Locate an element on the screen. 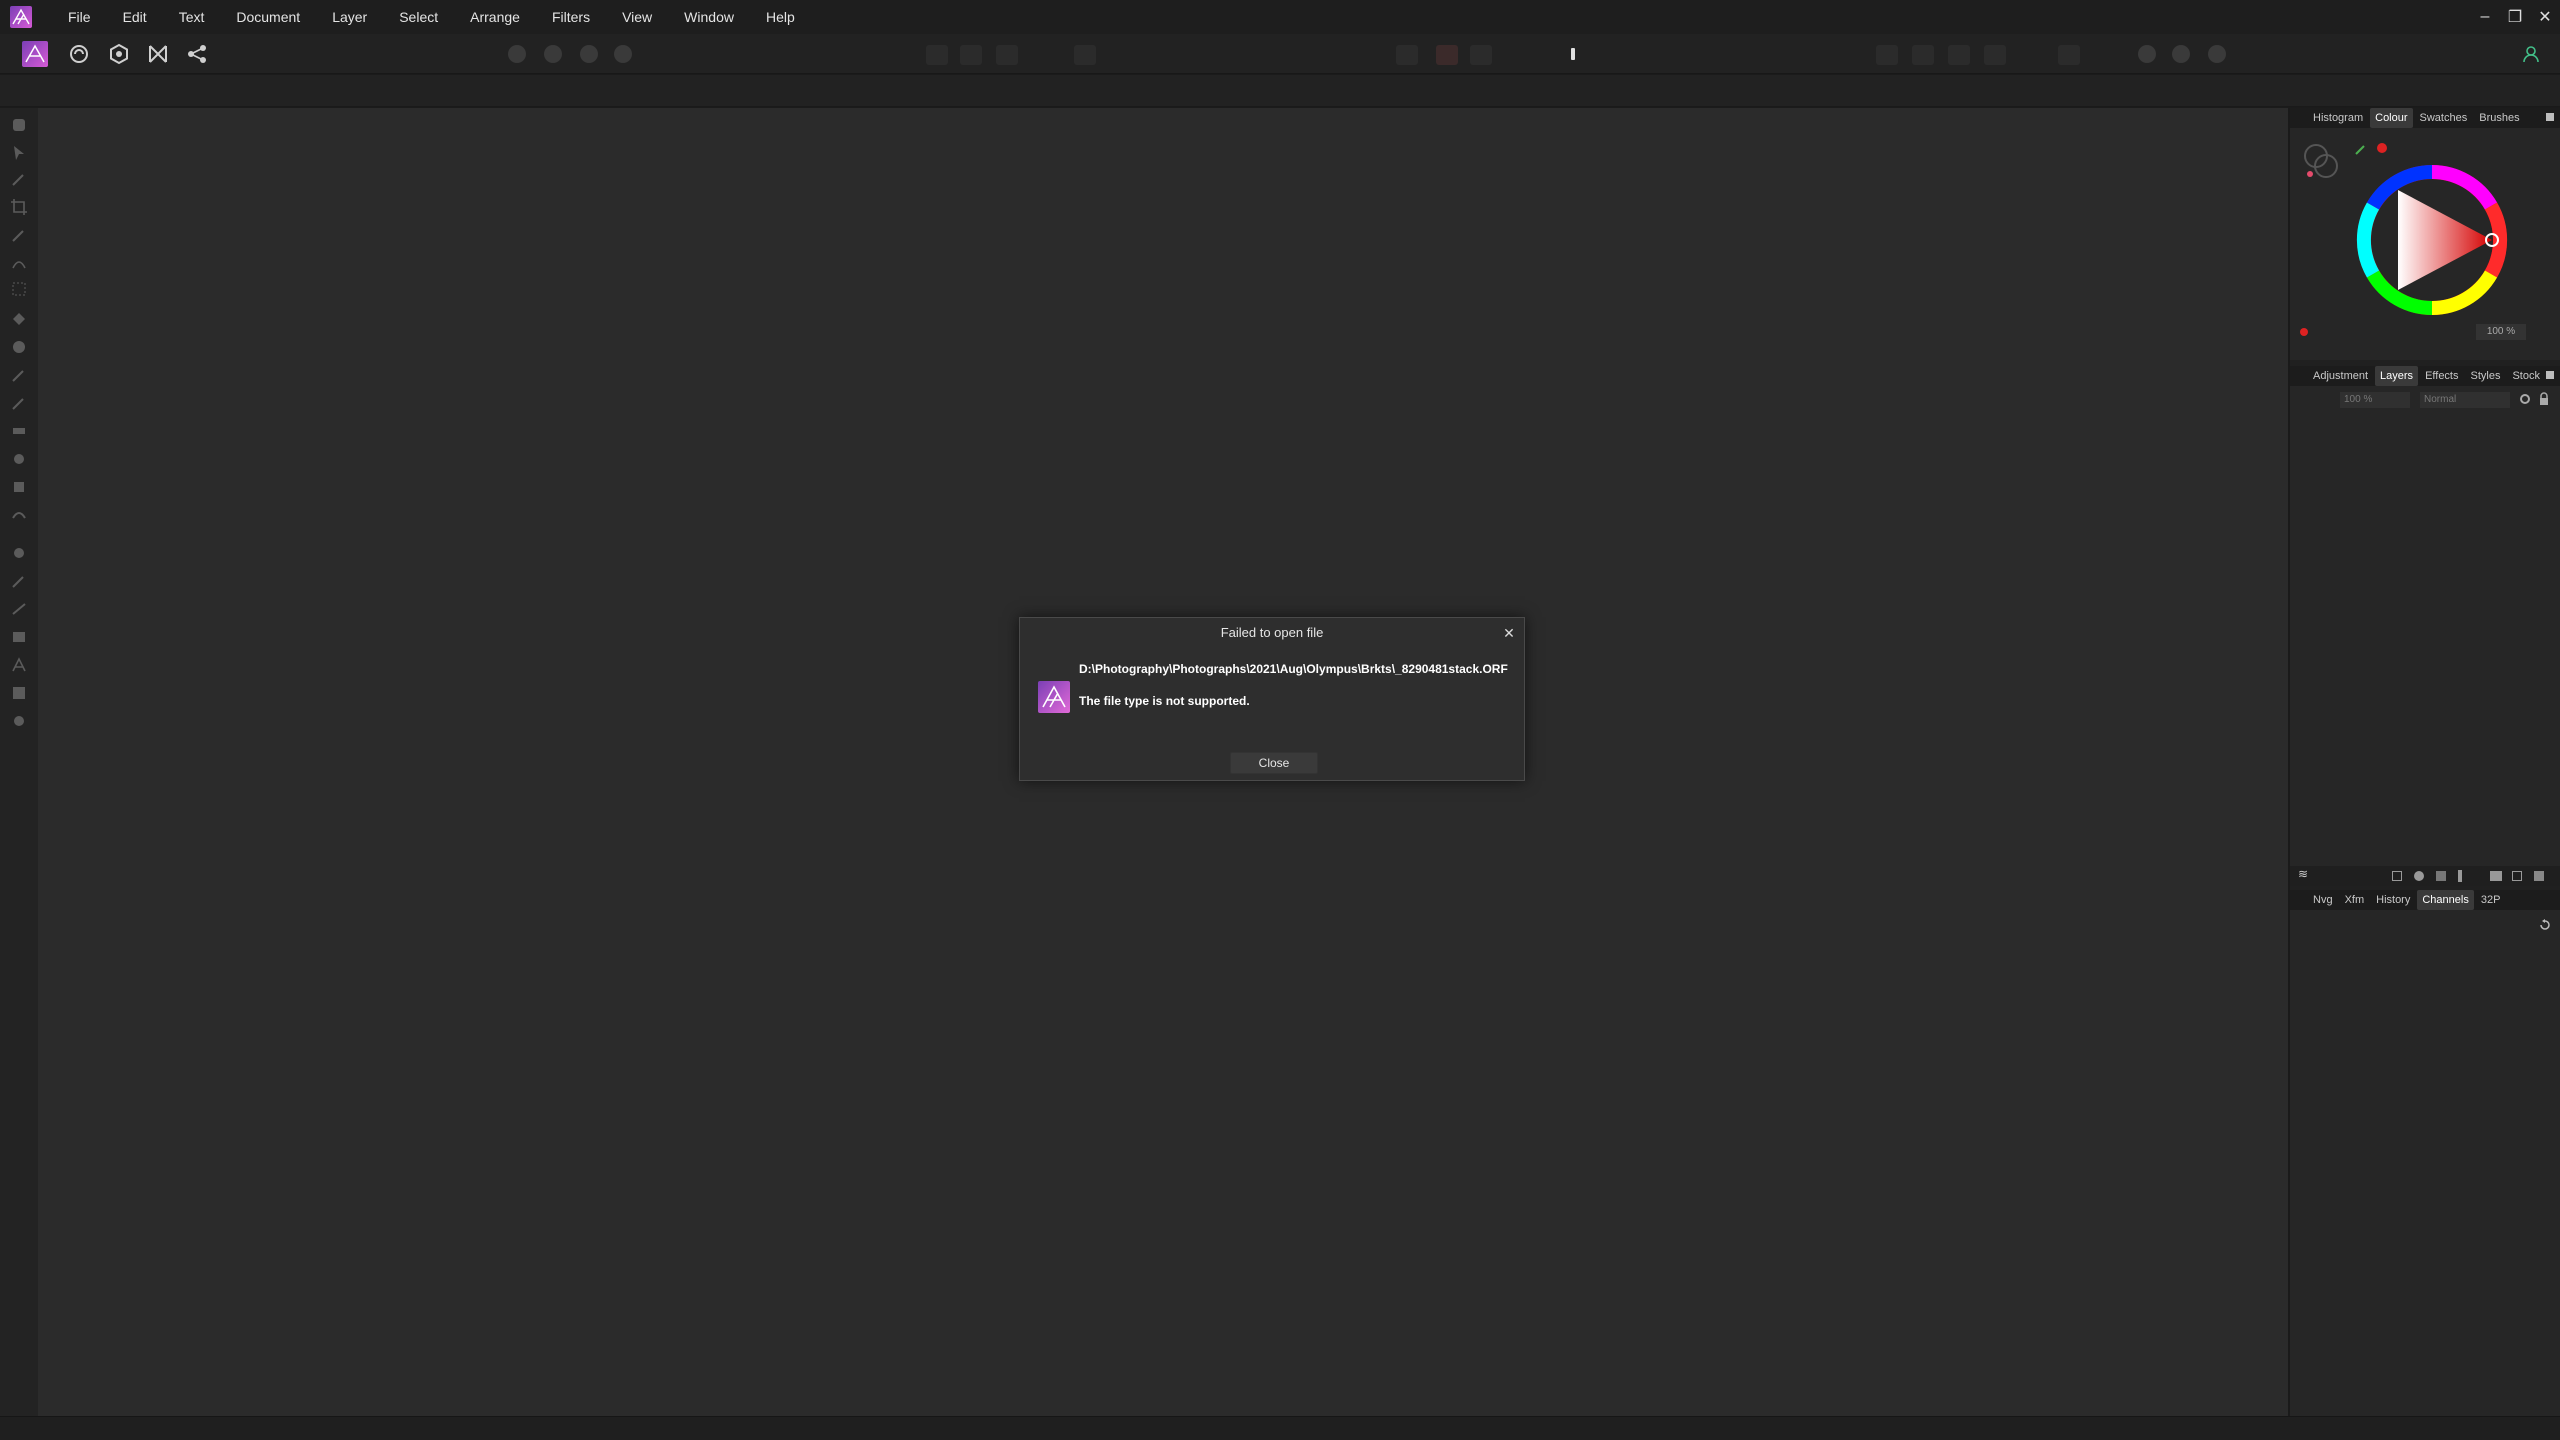  pen-tool-icon is located at coordinates (19, 581).